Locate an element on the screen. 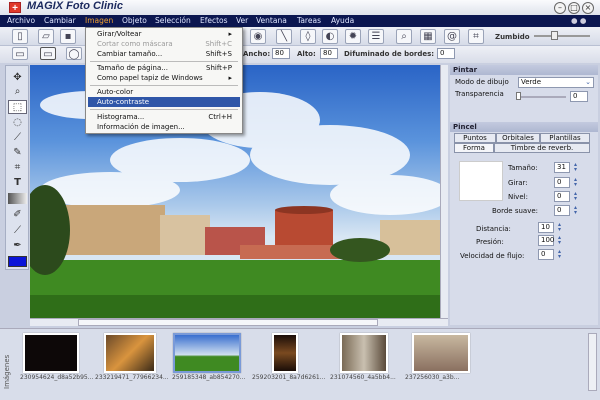  menu-item-histograma: Histograma... Ctrl+H is located at coordinates (164, 117).